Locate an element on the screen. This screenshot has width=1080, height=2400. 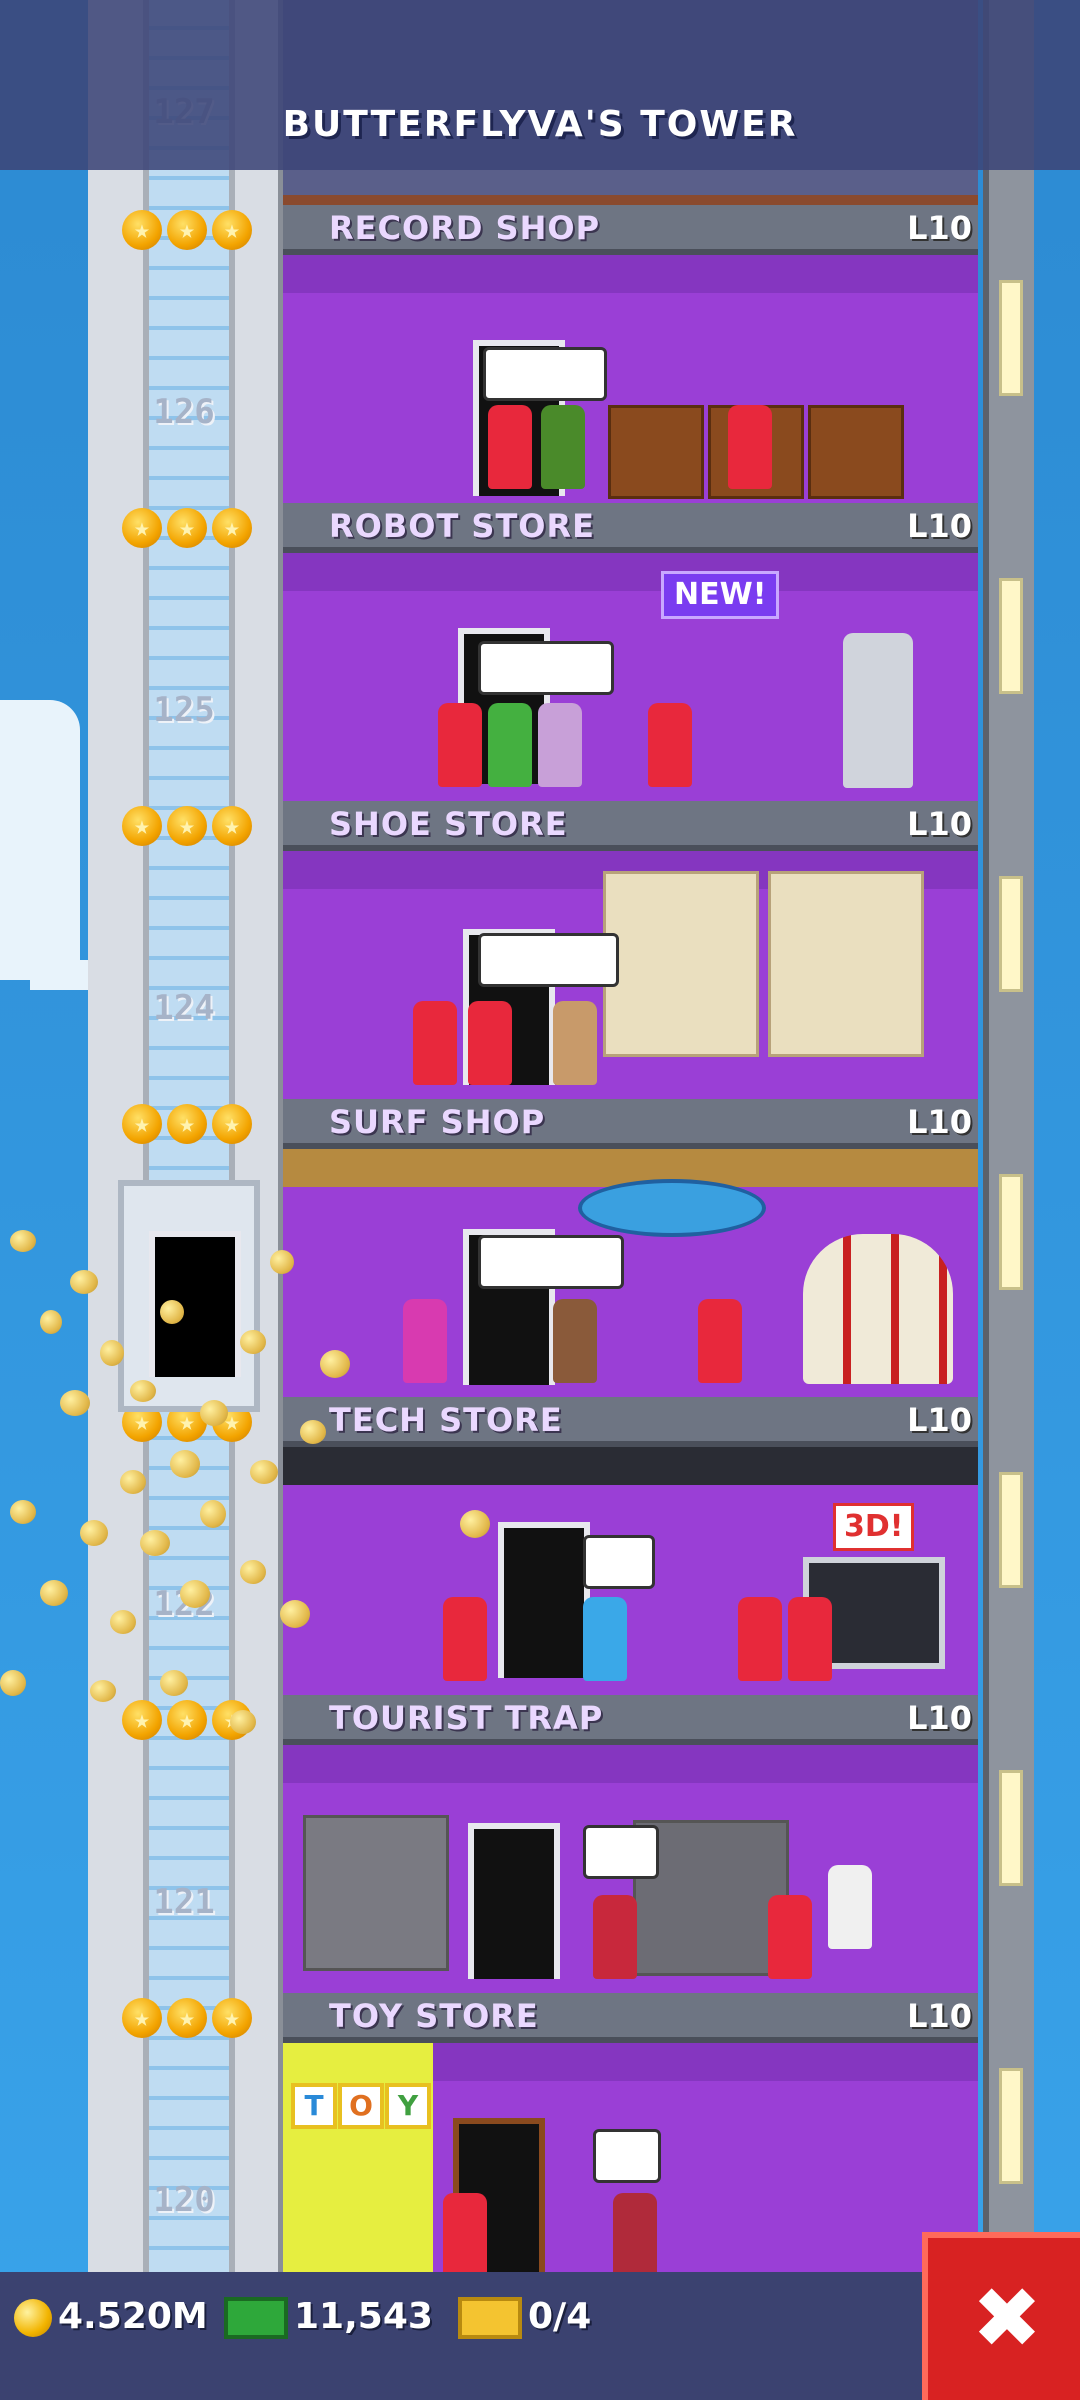
floor-banner: RECORD SHOP L10 is located at coordinates (630, 230).